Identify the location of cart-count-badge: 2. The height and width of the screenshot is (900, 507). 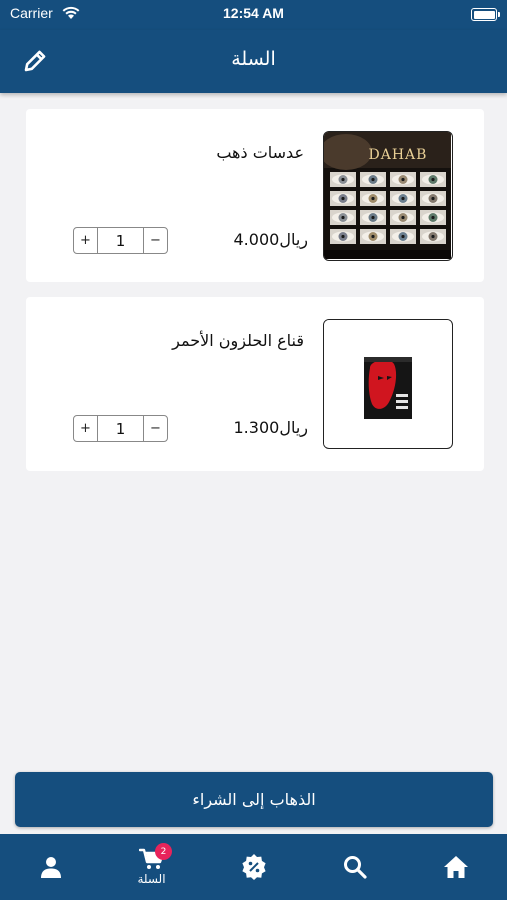
(163, 851).